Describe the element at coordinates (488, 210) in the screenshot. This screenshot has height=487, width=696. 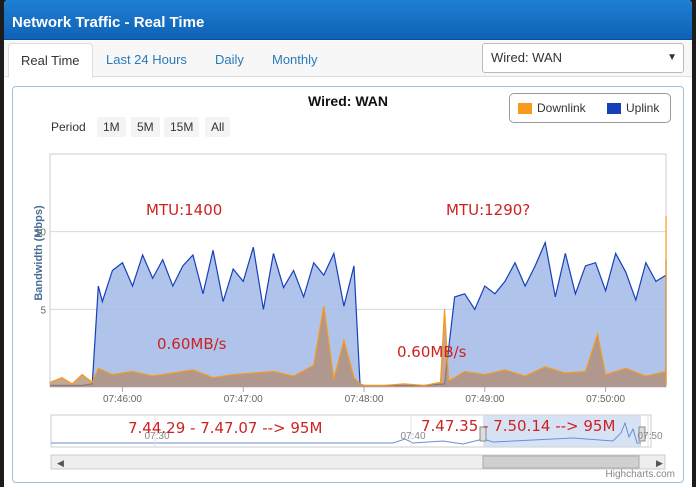
I see `annotation-mtu-1290: MTU:1290?` at that location.